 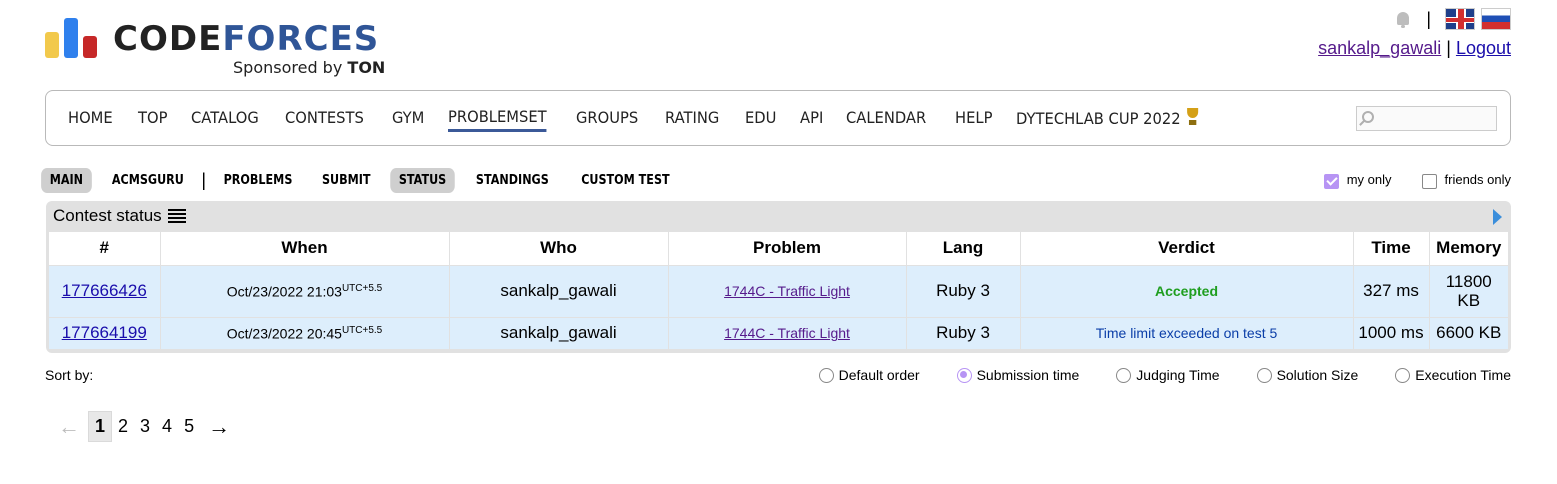 I want to click on submission-id-cell: 177666426, so click(x=105, y=290).